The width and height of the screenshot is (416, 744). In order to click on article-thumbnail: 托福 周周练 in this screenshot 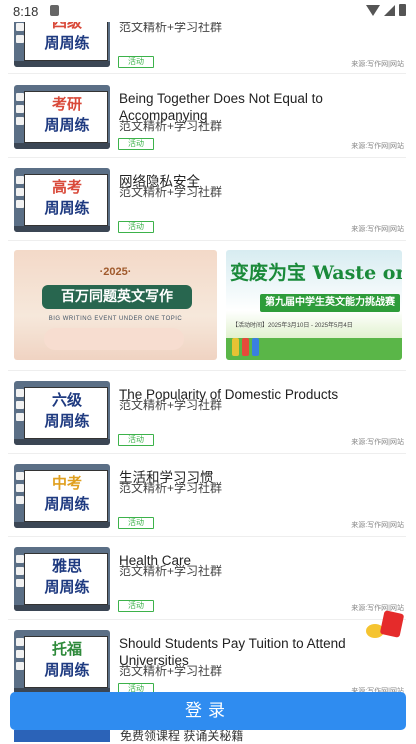, I will do `click(62, 662)`.